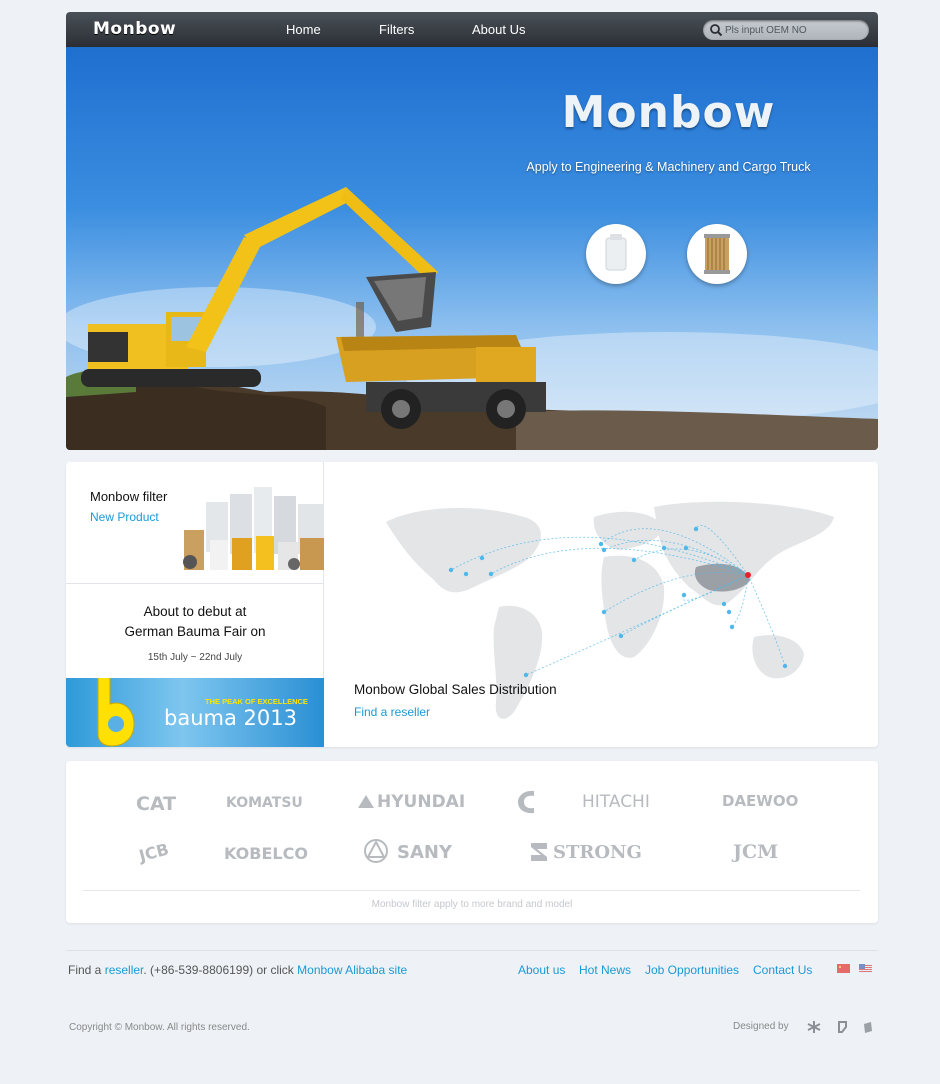 The image size is (940, 1084). What do you see at coordinates (396, 29) in the screenshot?
I see `nav-filters: Filters` at bounding box center [396, 29].